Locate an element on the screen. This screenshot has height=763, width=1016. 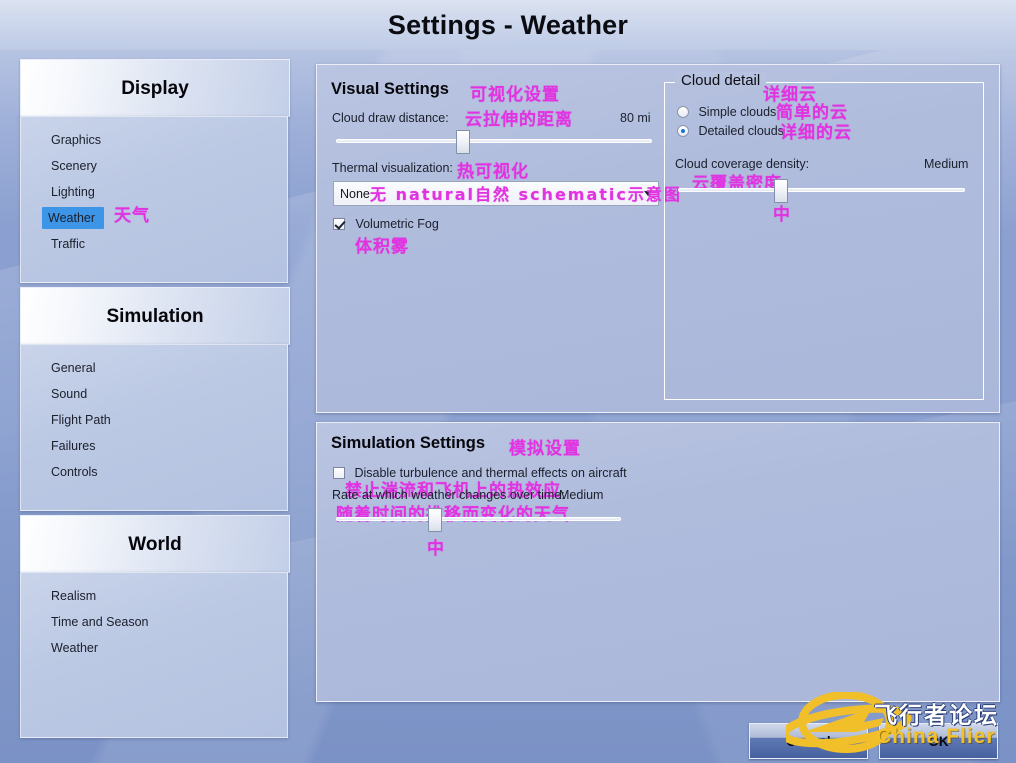
weather-change-rate-slider is located at coordinates (478, 520).